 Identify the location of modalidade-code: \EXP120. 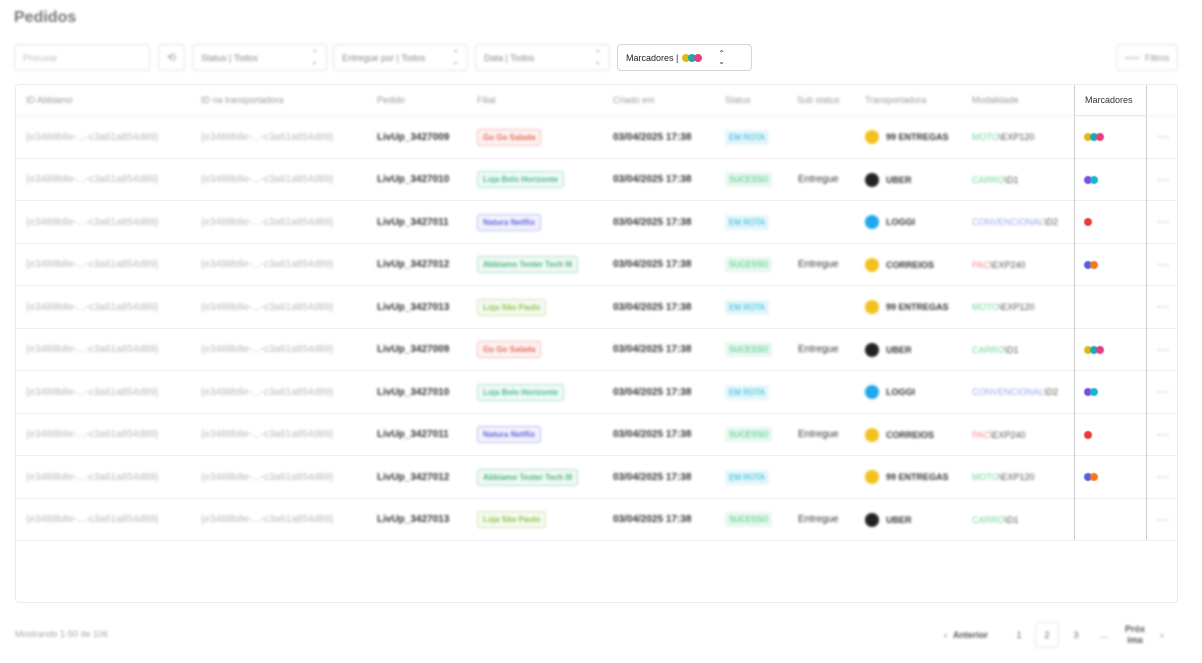
(1016, 307).